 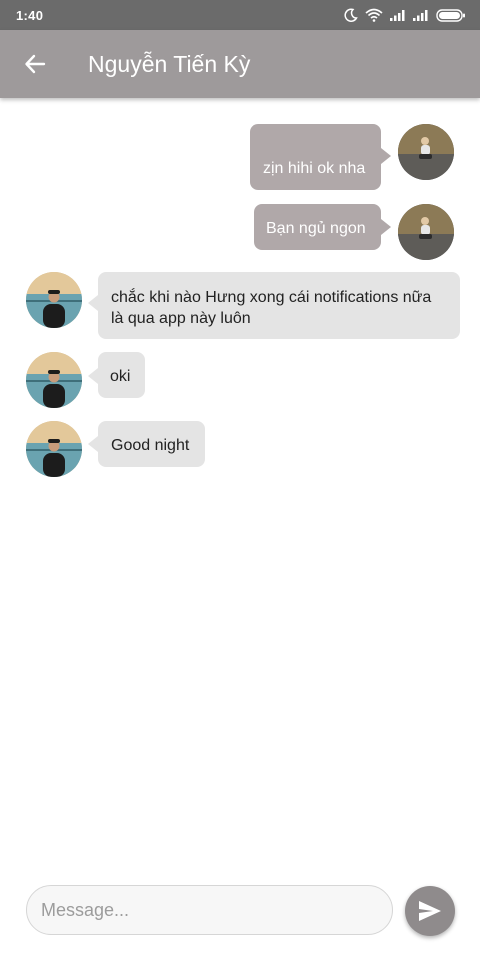 I want to click on message-input, so click(x=209, y=910).